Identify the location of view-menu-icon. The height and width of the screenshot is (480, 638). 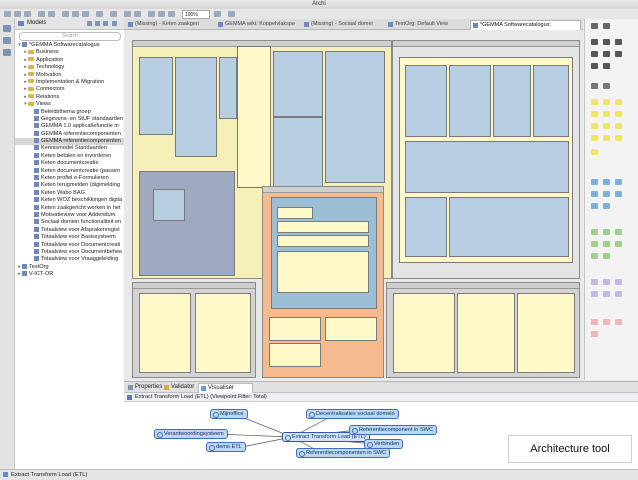
(105, 23).